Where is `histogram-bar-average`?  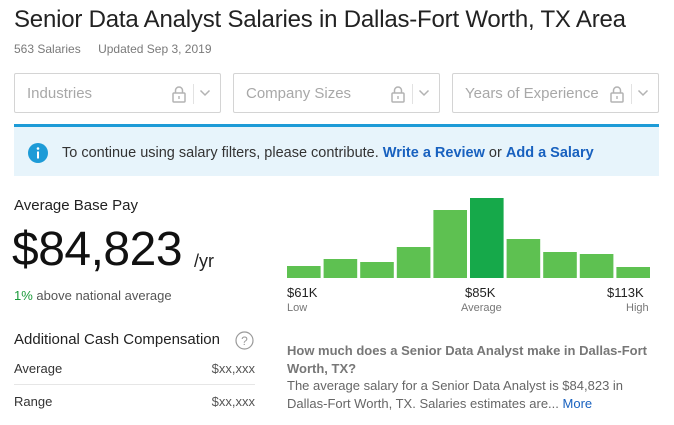 histogram-bar-average is located at coordinates (487, 238).